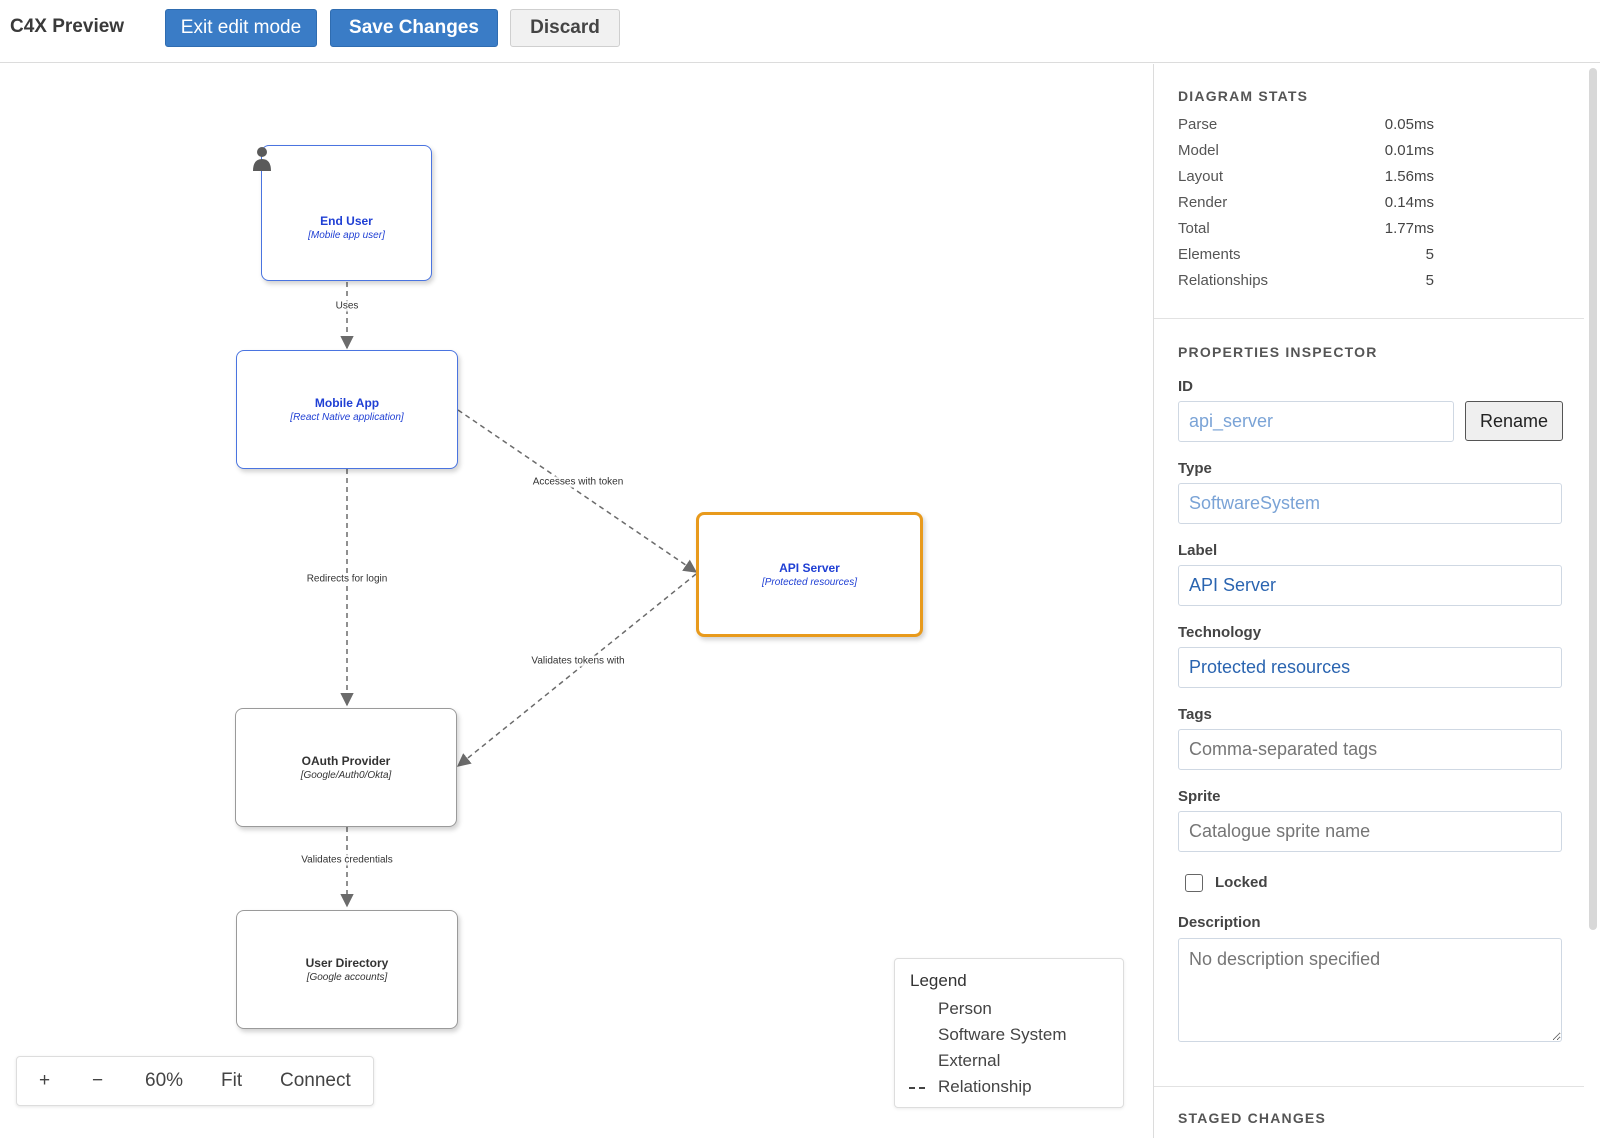  What do you see at coordinates (1252, 1118) in the screenshot?
I see `staged-changes-title: STAGED CHANGES` at bounding box center [1252, 1118].